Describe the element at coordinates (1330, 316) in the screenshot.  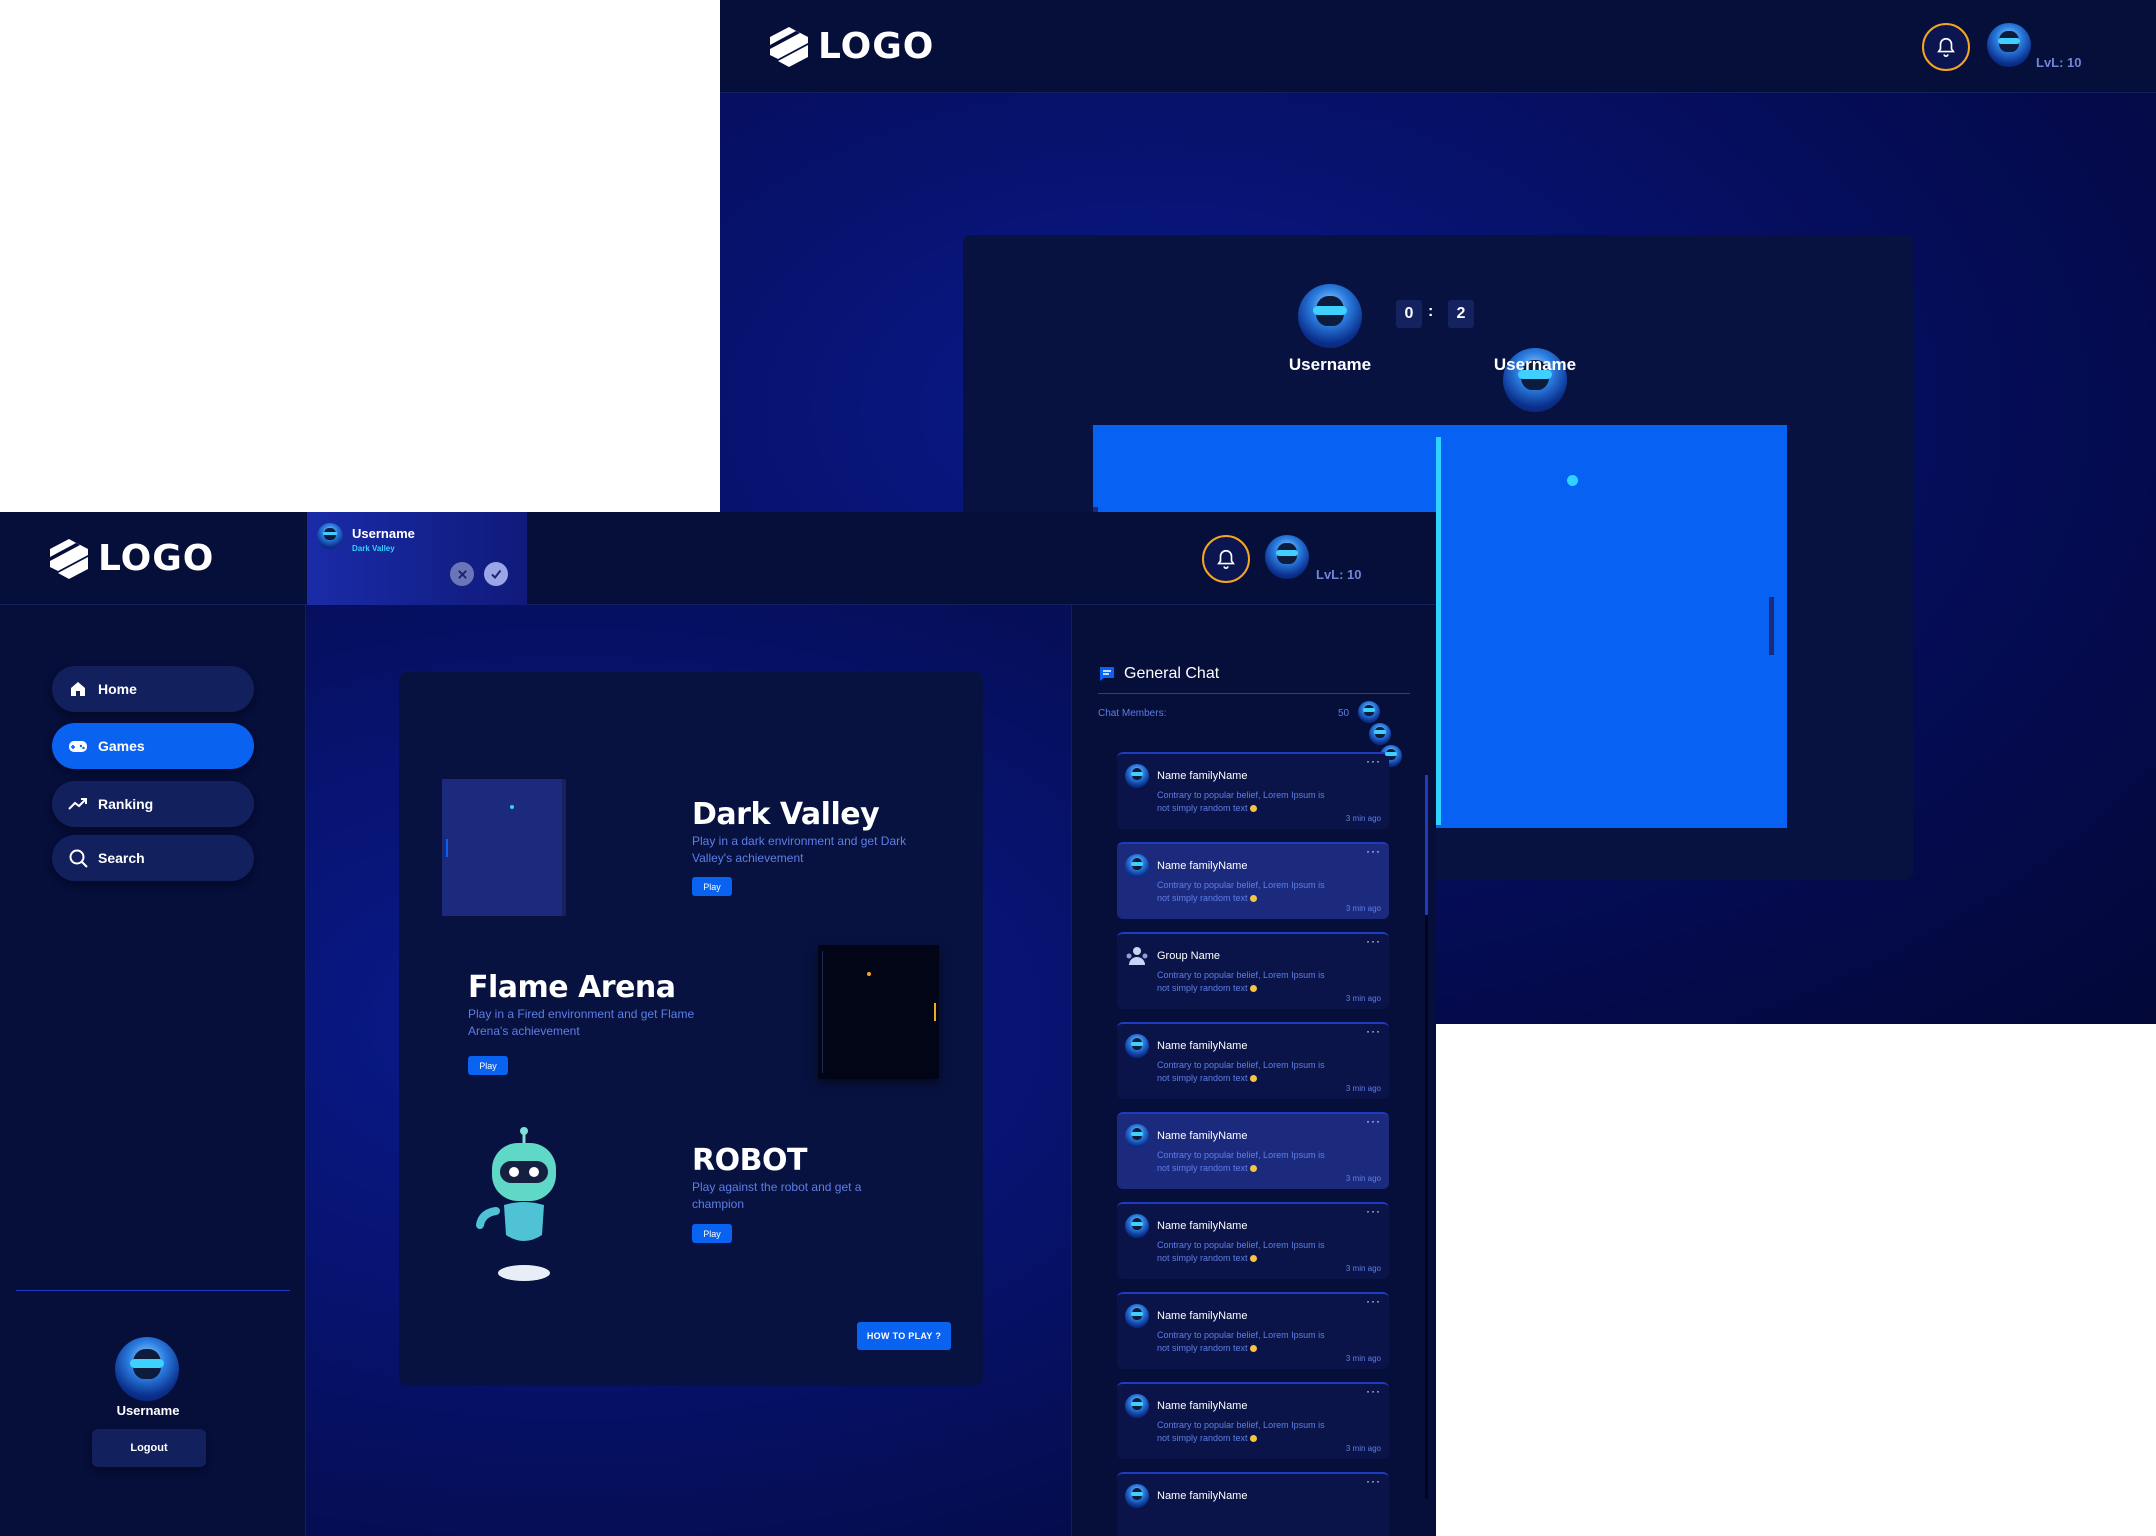
I see `player-left-avatar` at that location.